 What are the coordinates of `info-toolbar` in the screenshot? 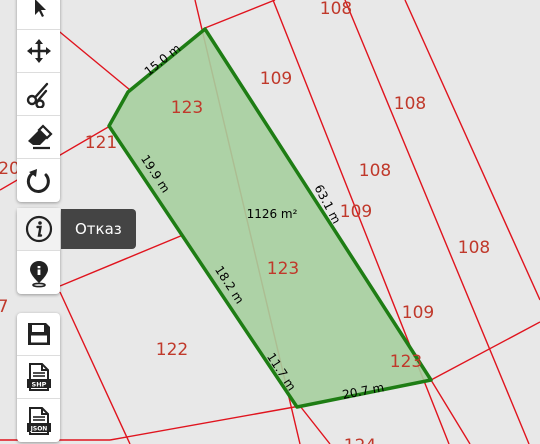 It's located at (38, 251).